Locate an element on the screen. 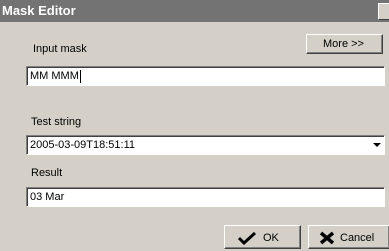  dropdown-arrow-icon is located at coordinates (377, 145).